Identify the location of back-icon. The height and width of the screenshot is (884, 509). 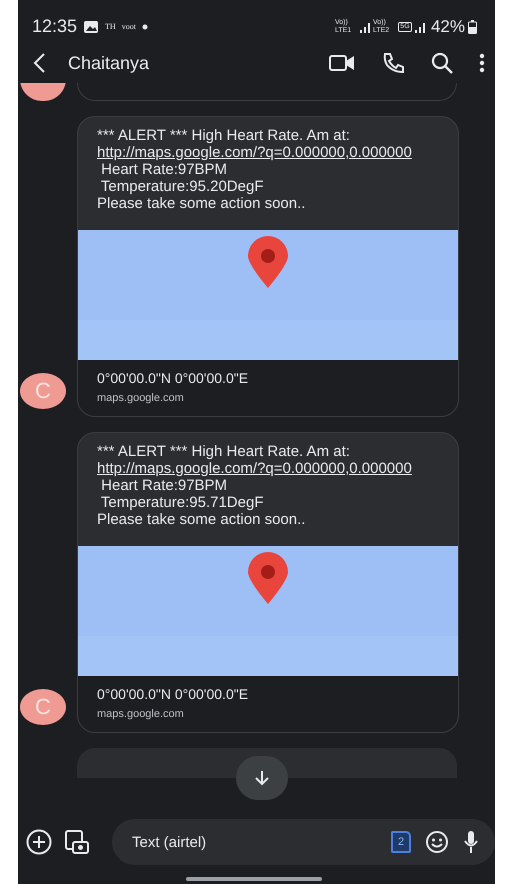
(39, 63).